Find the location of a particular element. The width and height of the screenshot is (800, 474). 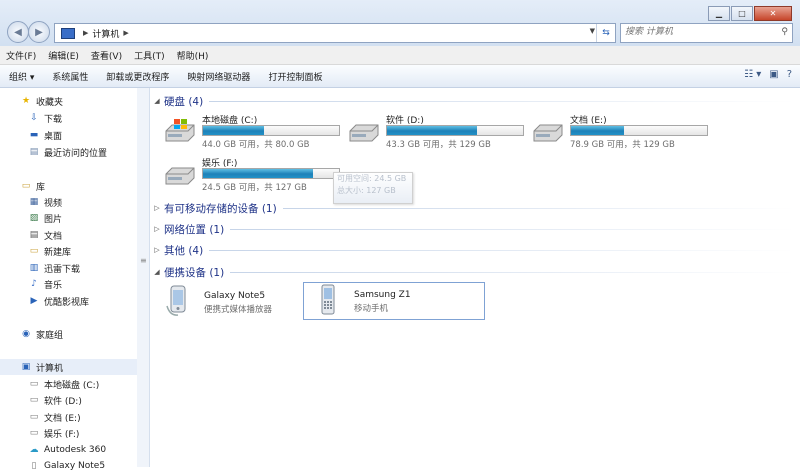

tooltip-total-size: 总大小: 127 GB is located at coordinates (366, 190).